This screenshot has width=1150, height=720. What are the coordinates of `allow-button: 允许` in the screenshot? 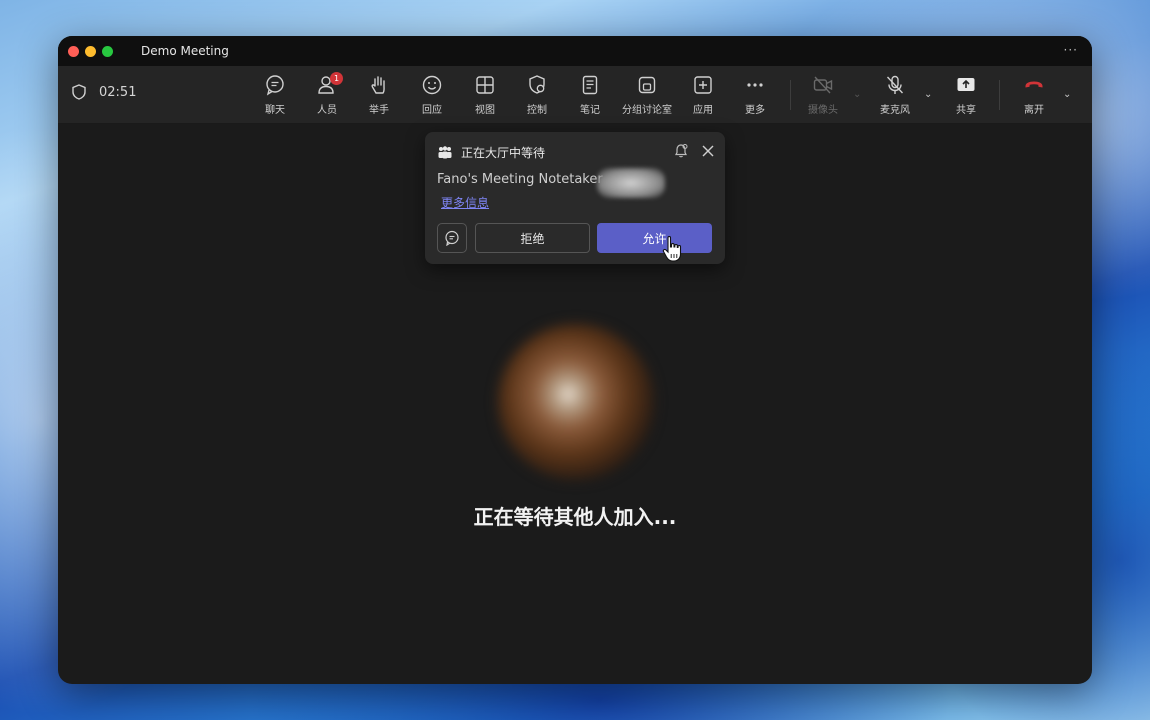 It's located at (654, 238).